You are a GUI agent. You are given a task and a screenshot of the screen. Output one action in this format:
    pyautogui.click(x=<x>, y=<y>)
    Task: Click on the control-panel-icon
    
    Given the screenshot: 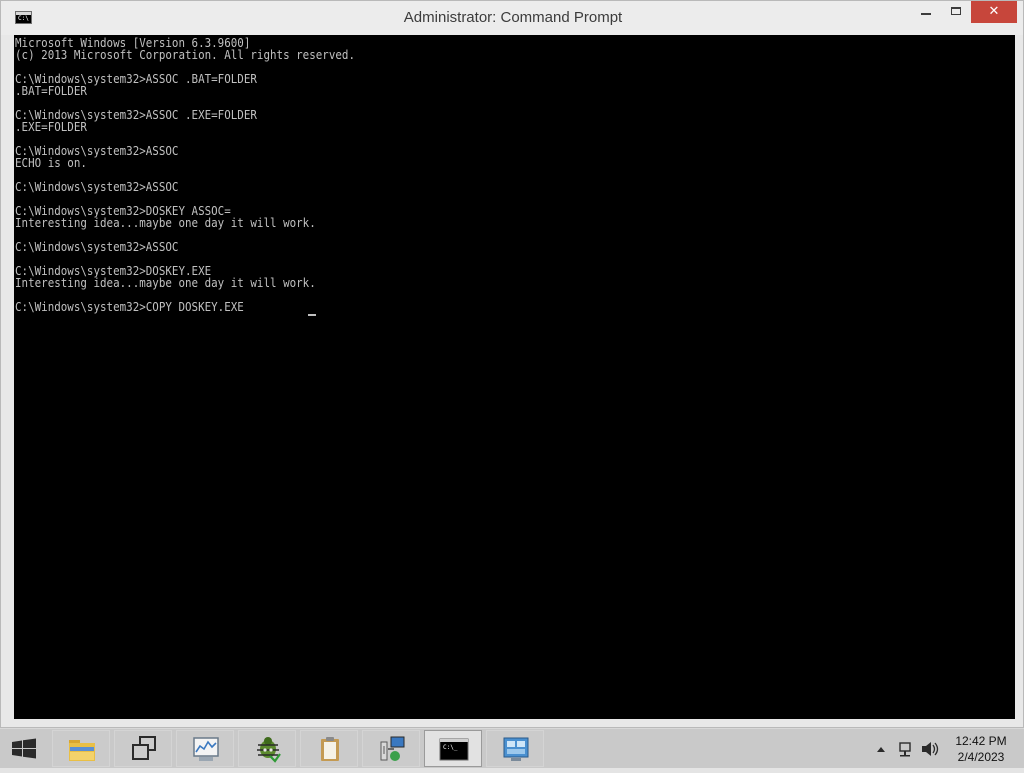 What is the action you would take?
    pyautogui.click(x=516, y=749)
    